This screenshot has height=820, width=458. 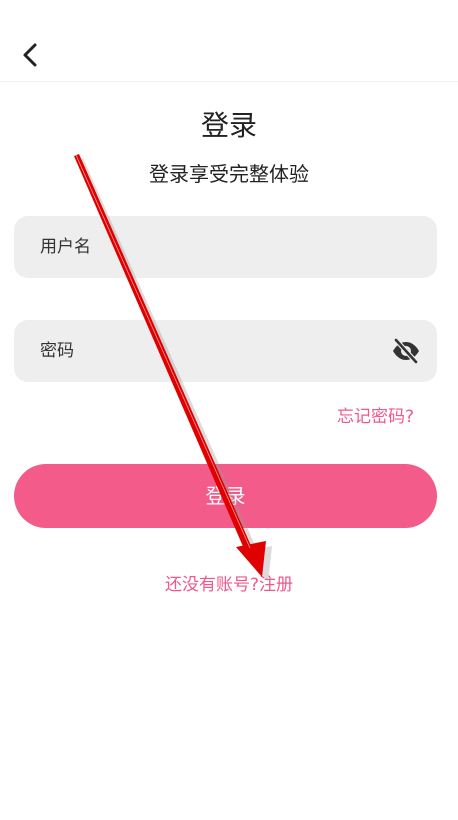 What do you see at coordinates (212, 585) in the screenshot?
I see `no-account-text: 还没有账号?` at bounding box center [212, 585].